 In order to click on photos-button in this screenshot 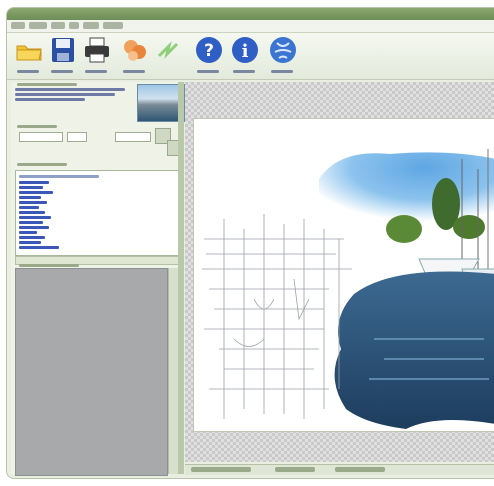, I will do `click(134, 56)`.